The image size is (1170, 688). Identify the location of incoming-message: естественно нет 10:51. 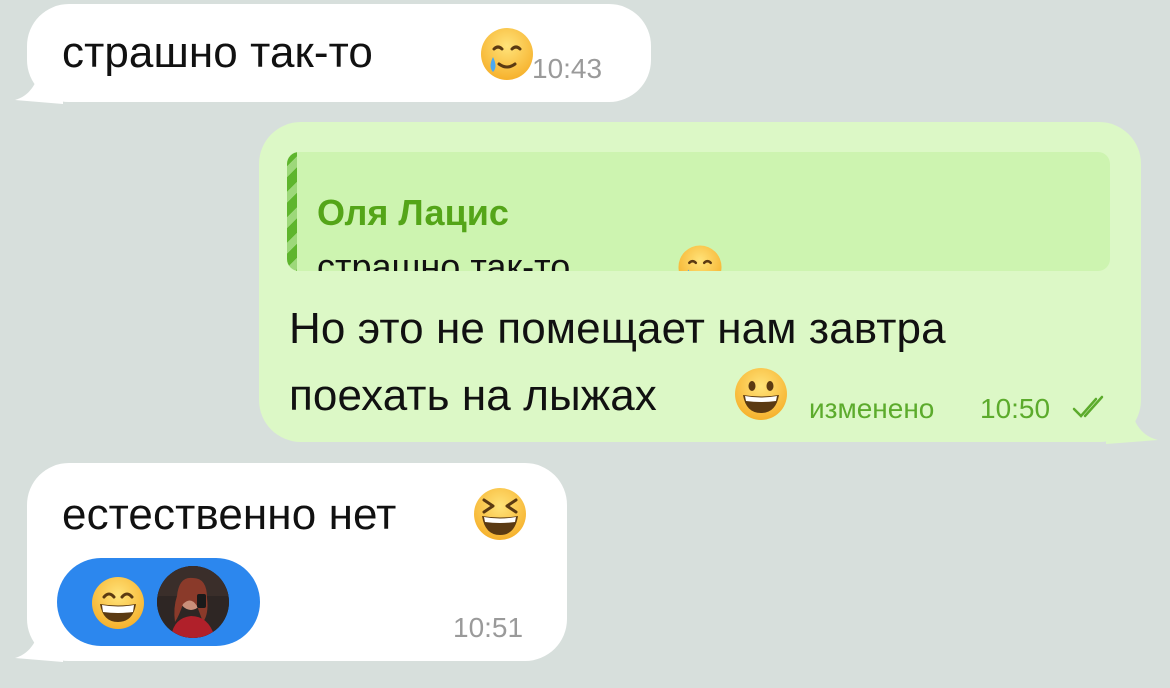
(297, 562).